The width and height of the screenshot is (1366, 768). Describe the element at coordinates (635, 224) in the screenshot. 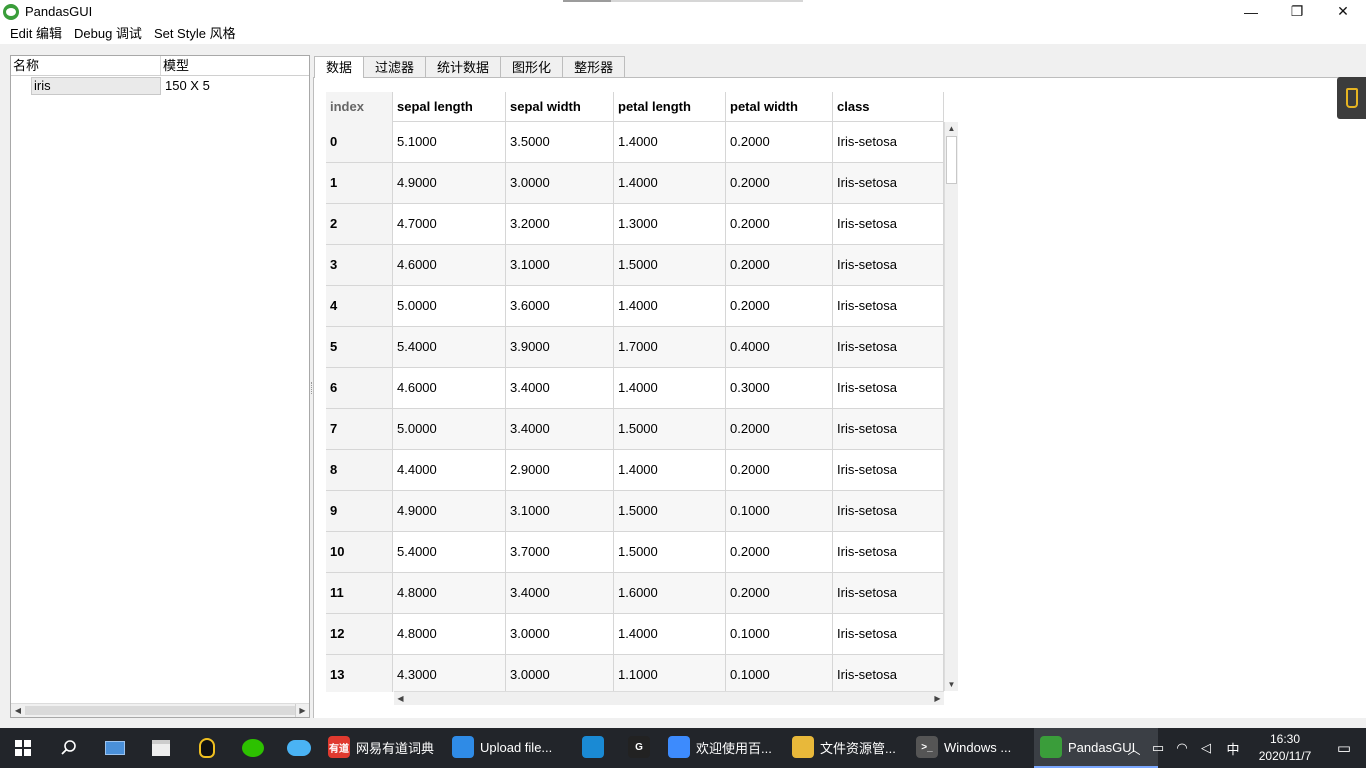

I see `table-row: 2 4.7000 3.2000 1.3000 0.2000 Iris-setosa` at that location.